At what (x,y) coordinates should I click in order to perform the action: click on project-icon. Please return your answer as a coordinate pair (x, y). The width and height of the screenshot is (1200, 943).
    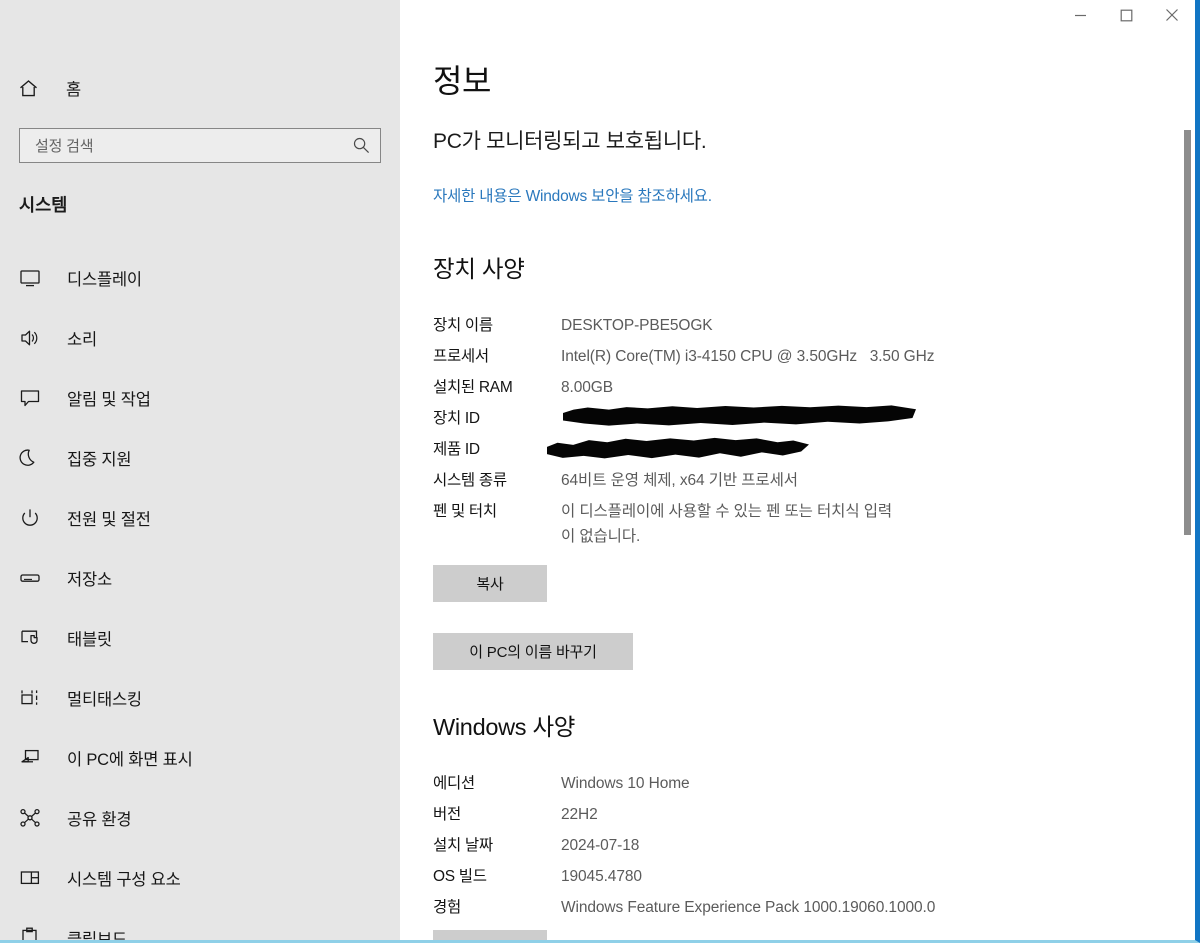
    Looking at the image, I should click on (32, 758).